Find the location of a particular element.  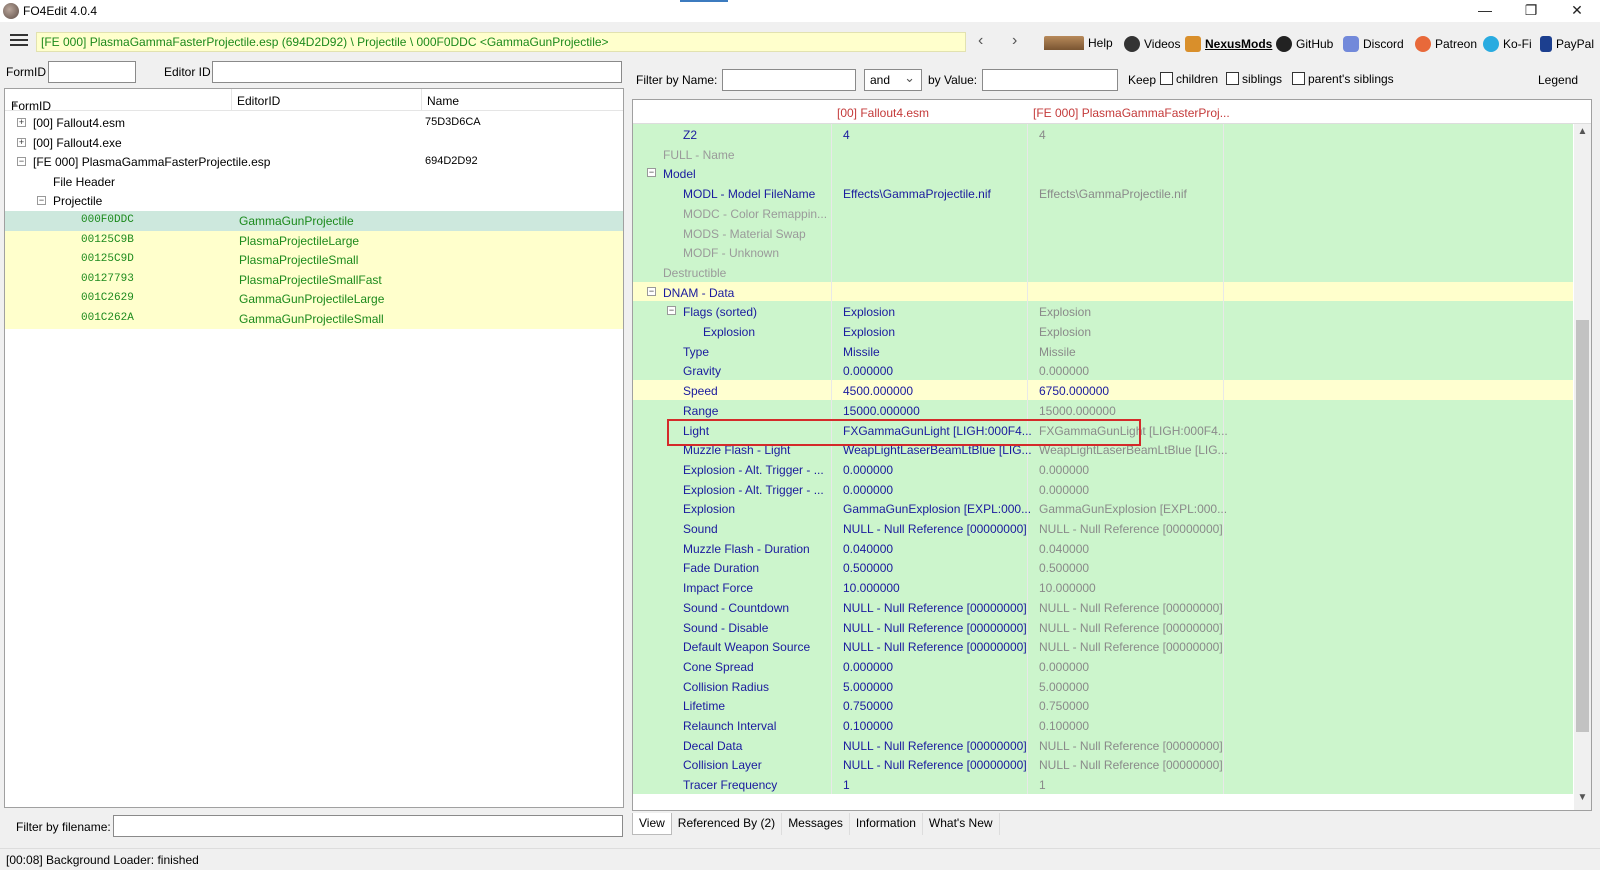

tree-row: + [00] Fallout4.esm 75D3D6CA is located at coordinates (314, 123).